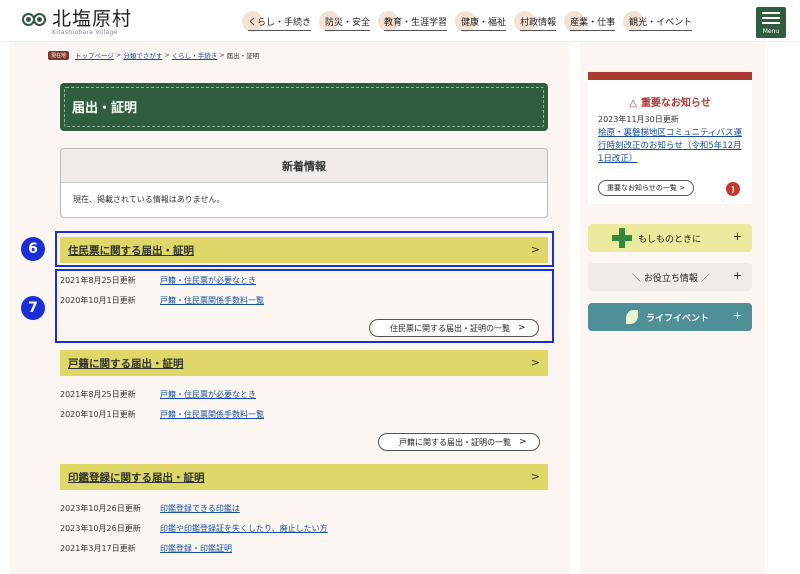 This screenshot has width=800, height=574. Describe the element at coordinates (98, 548) in the screenshot. I see `update-date: 2021年3月17日更新` at that location.